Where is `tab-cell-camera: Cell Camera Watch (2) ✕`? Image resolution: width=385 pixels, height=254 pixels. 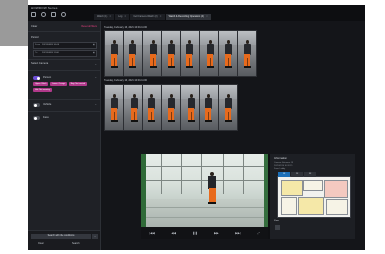 tab-cell-camera: Cell Camera Watch (2) ✕ is located at coordinates (147, 17).